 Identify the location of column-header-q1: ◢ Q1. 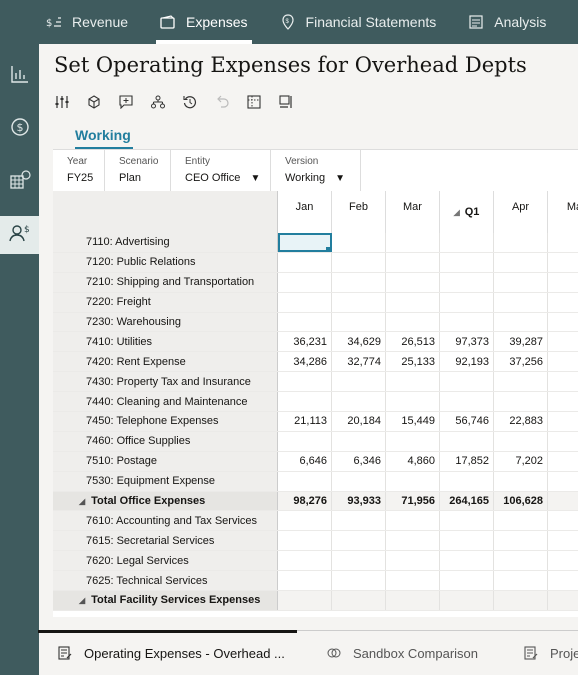
(467, 212).